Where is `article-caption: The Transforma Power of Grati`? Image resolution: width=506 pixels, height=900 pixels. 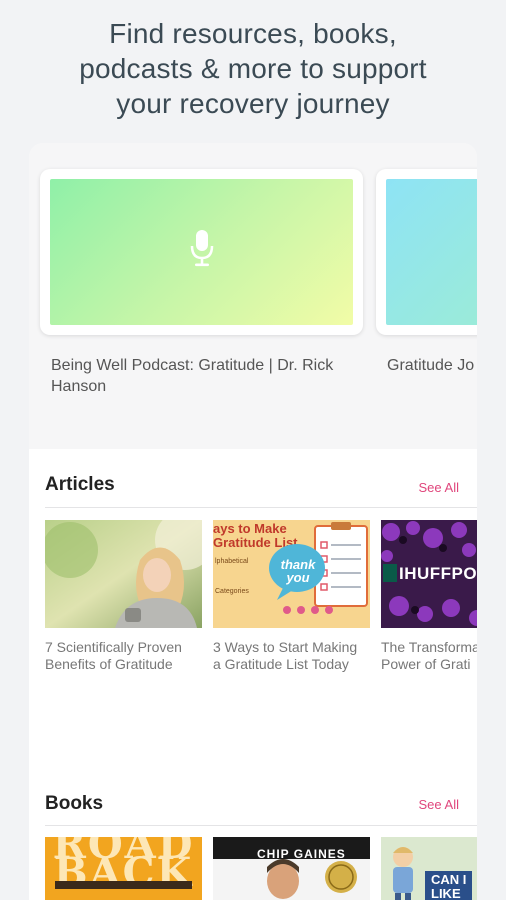 article-caption: The Transforma Power of Grati is located at coordinates (429, 656).